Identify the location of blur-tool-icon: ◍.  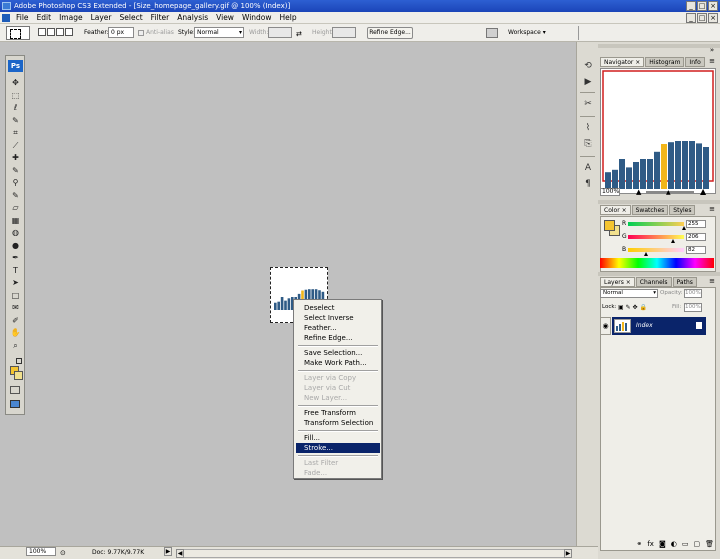
(15, 232).